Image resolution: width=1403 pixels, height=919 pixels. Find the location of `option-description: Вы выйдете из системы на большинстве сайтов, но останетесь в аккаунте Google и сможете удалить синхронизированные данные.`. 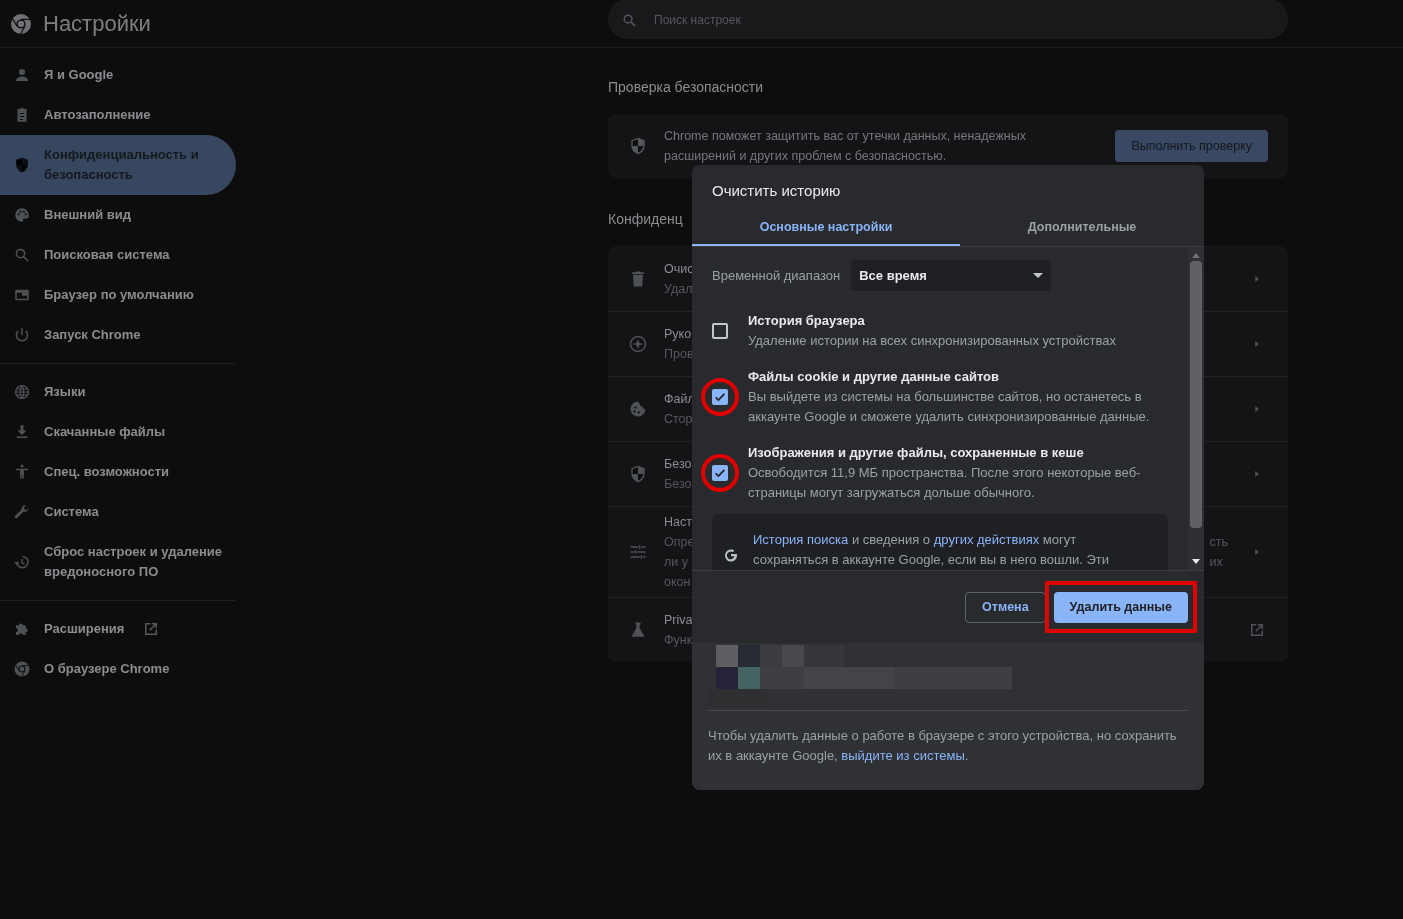

option-description: Вы выйдете из системы на большинстве сайтов, но останетесь в аккаунте Google и сможете удалить синхронизированные данные. is located at coordinates (949, 407).